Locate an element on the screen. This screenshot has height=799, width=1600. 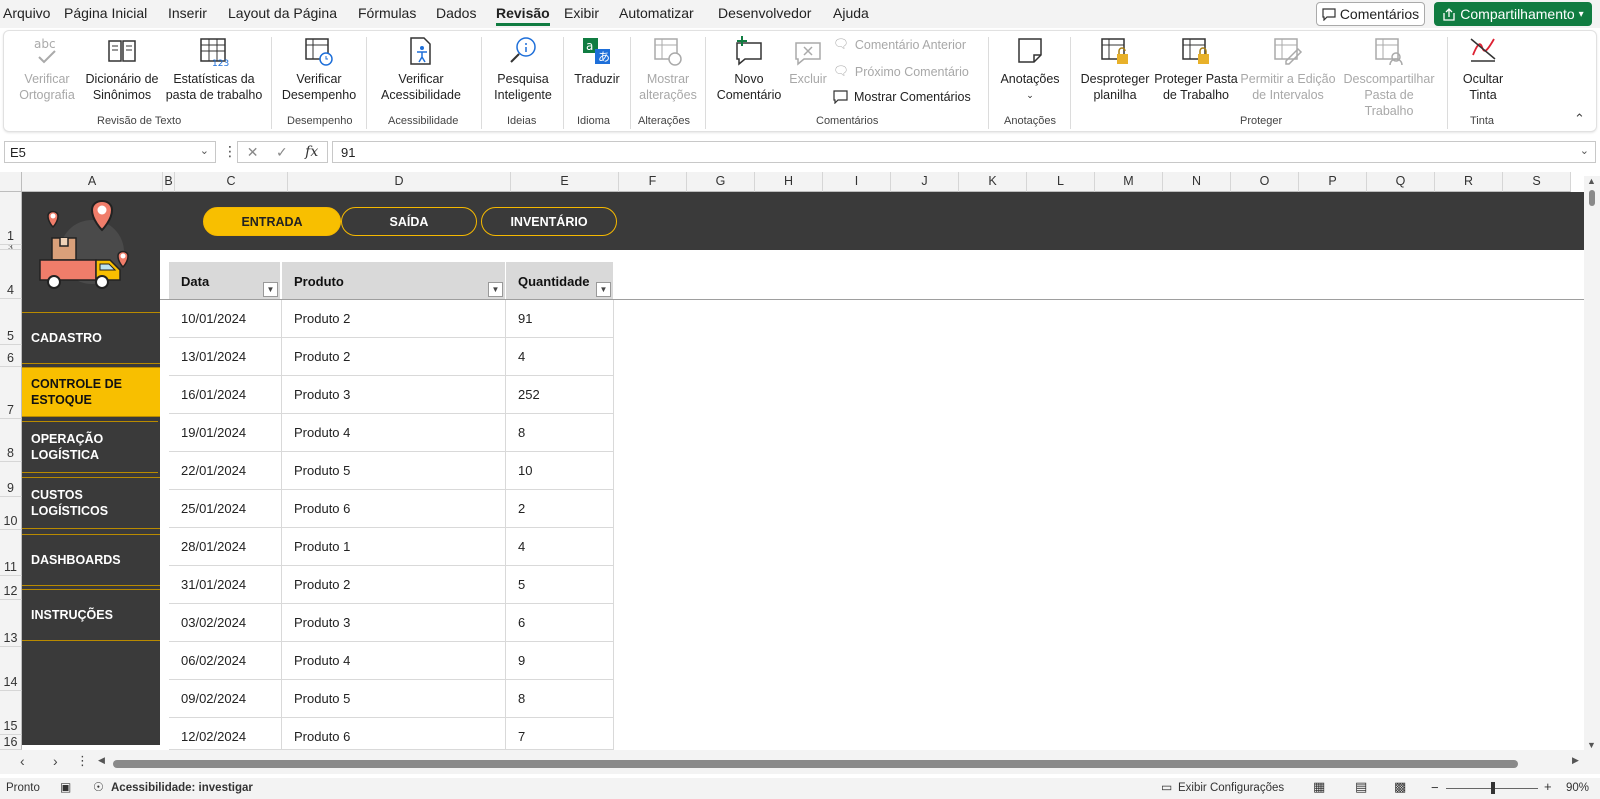
collapse-ribbon-icon: ⌃ is located at coordinates (1579, 119).